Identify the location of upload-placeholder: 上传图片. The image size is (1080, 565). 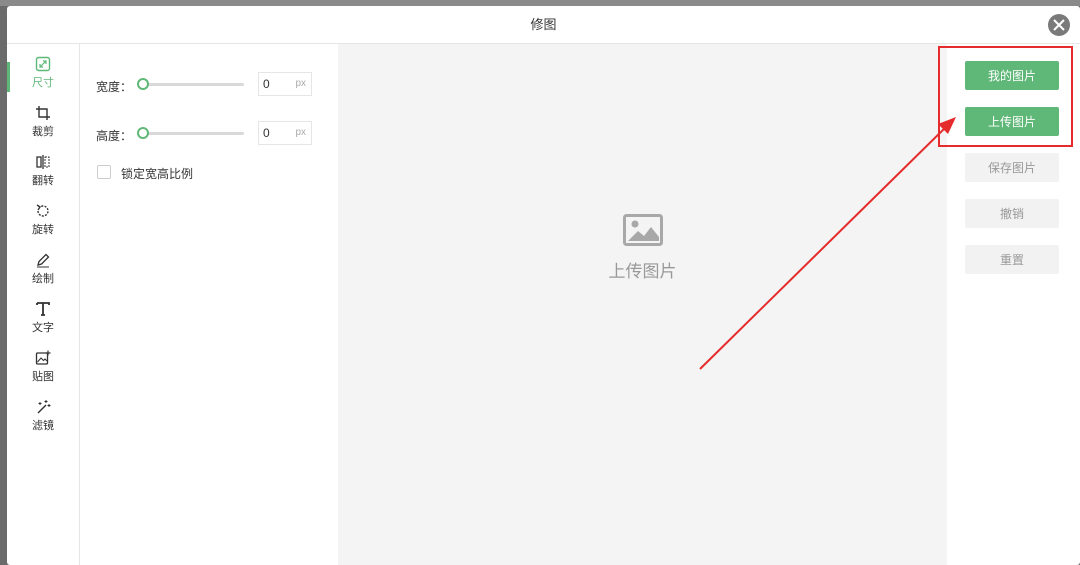
(642, 248).